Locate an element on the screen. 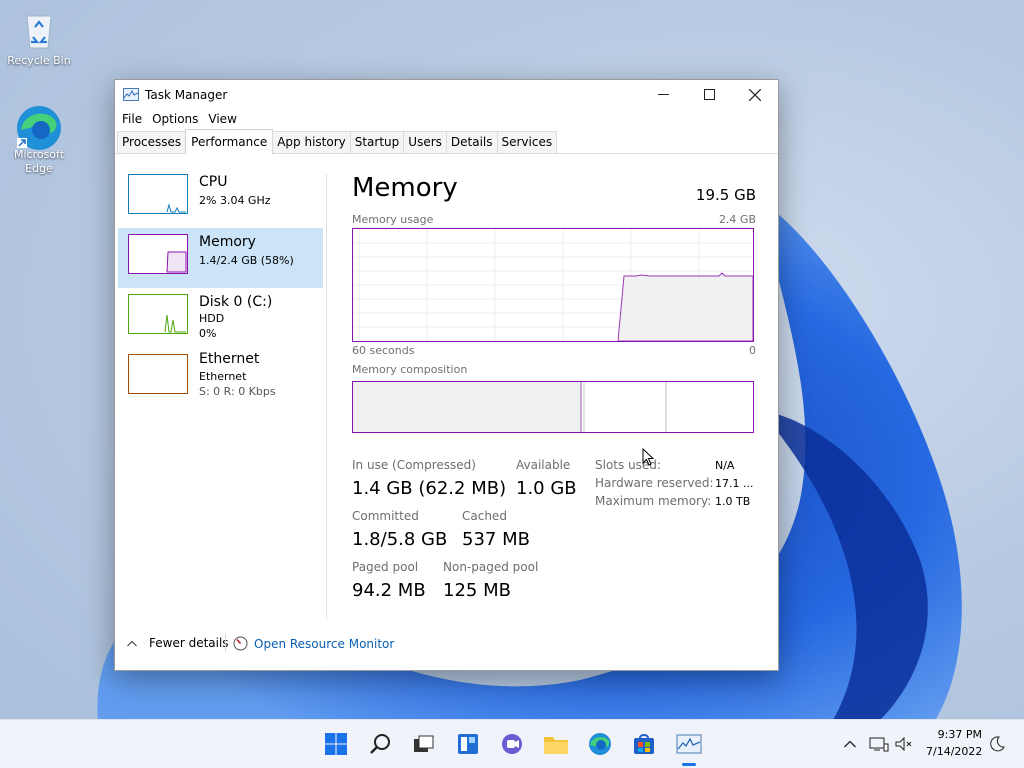 The image size is (1024, 768). memory-usage: 1.4/2.4 GB (58%) is located at coordinates (246, 260).